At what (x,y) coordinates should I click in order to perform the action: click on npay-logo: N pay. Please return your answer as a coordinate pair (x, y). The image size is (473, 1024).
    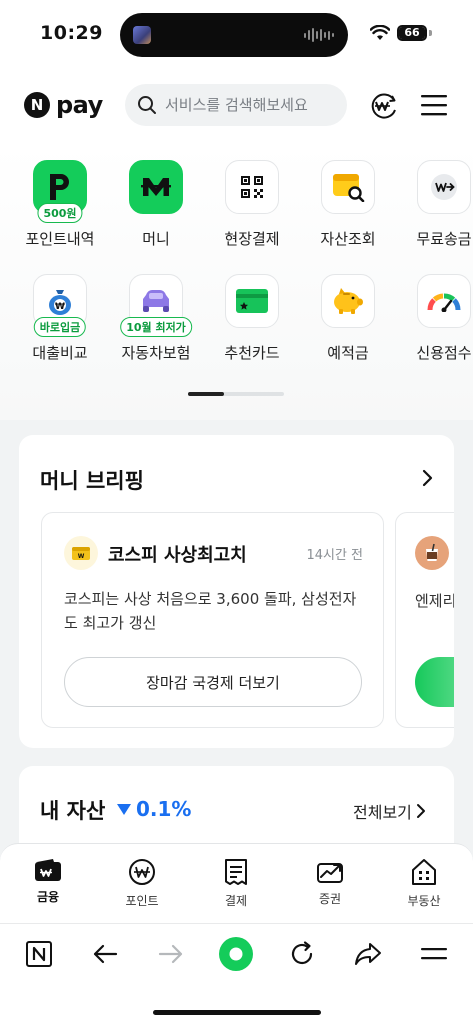
    Looking at the image, I should click on (63, 105).